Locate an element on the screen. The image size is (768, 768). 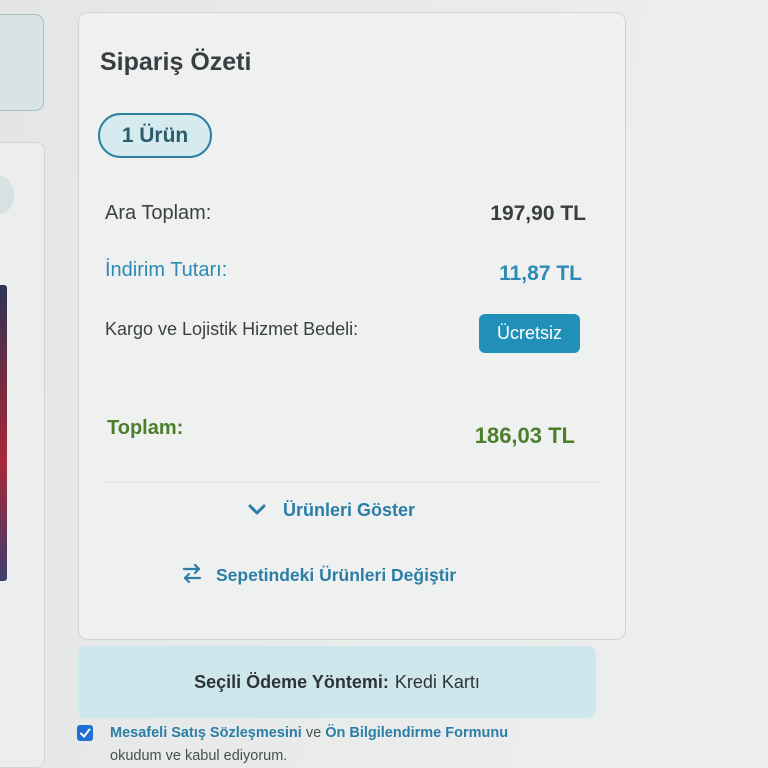
distance-sales-contract-link: Mesafeli Satış Sözleşmesini is located at coordinates (206, 733).